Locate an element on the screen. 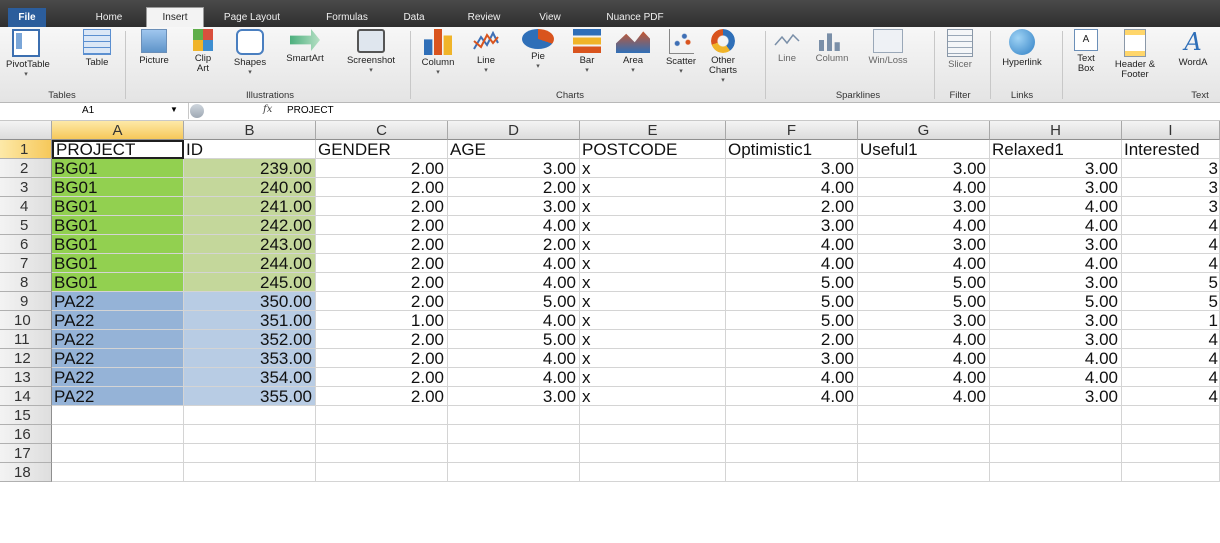  cell-i18 is located at coordinates (1171, 472).